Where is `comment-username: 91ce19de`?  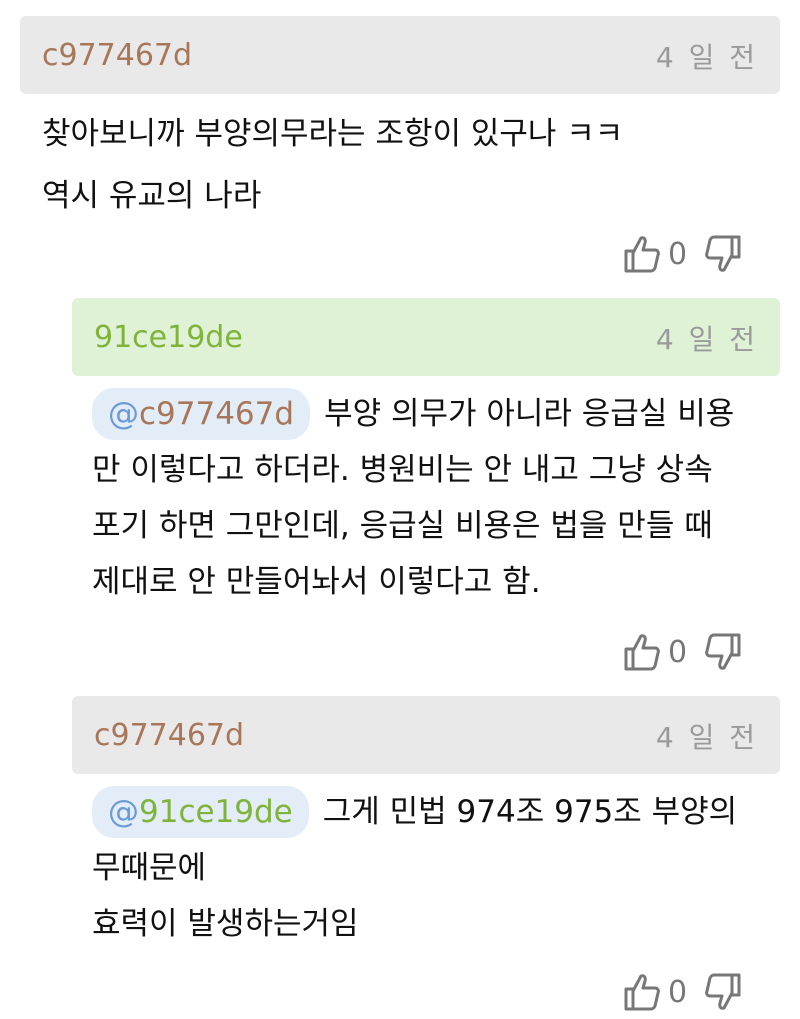
comment-username: 91ce19de is located at coordinates (168, 337).